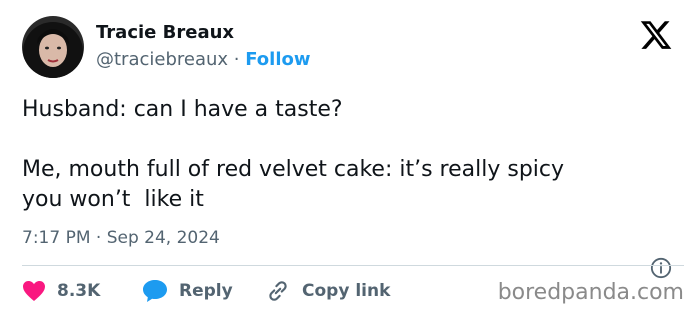 This screenshot has height=318, width=700. What do you see at coordinates (656, 35) in the screenshot?
I see `x-logo-icon` at bounding box center [656, 35].